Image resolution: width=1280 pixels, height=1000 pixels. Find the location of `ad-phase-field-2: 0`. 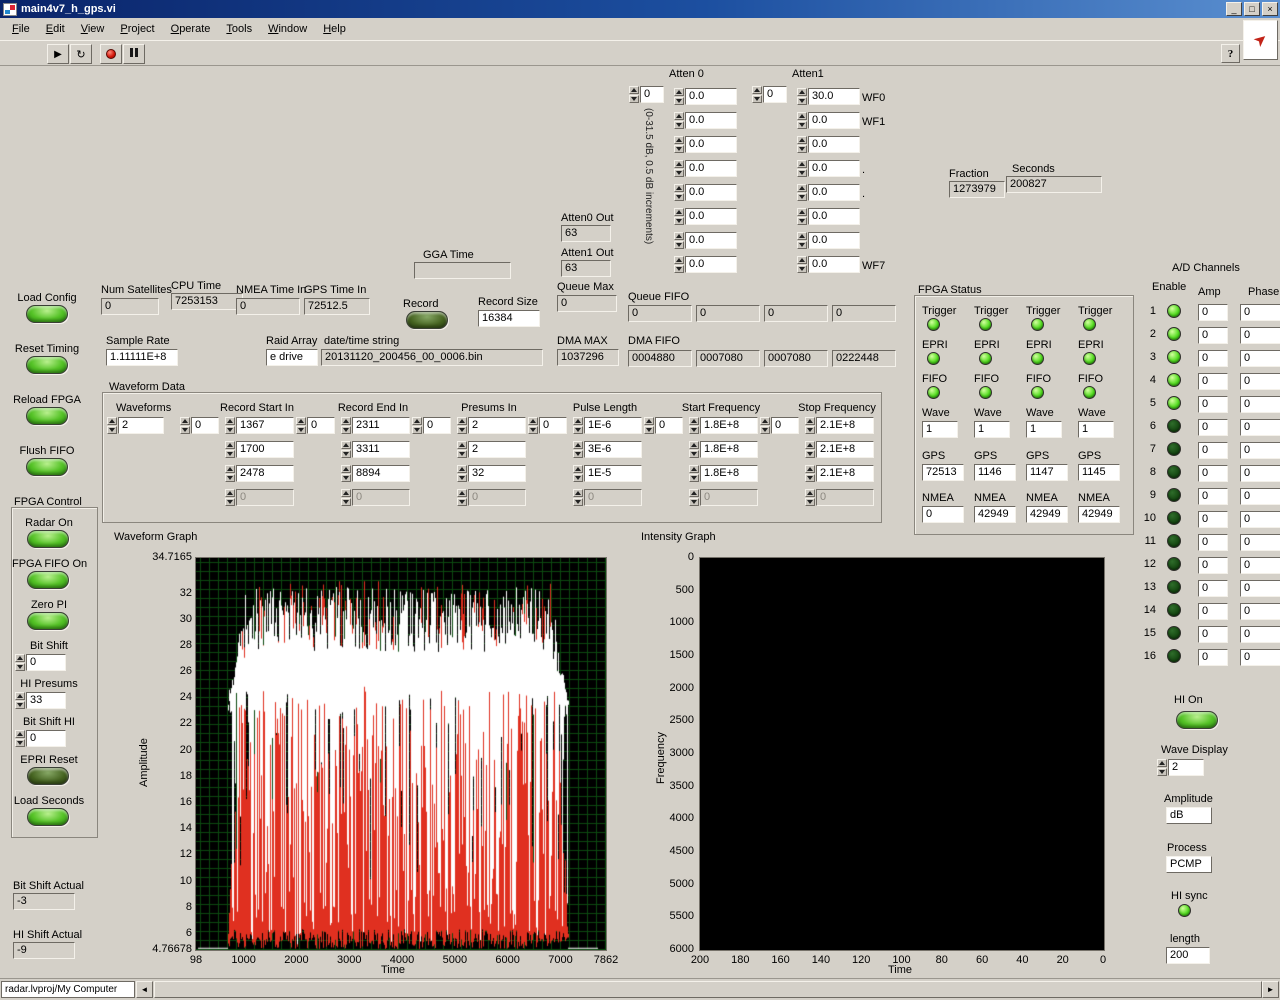

ad-phase-field-2: 0 is located at coordinates (1260, 335).